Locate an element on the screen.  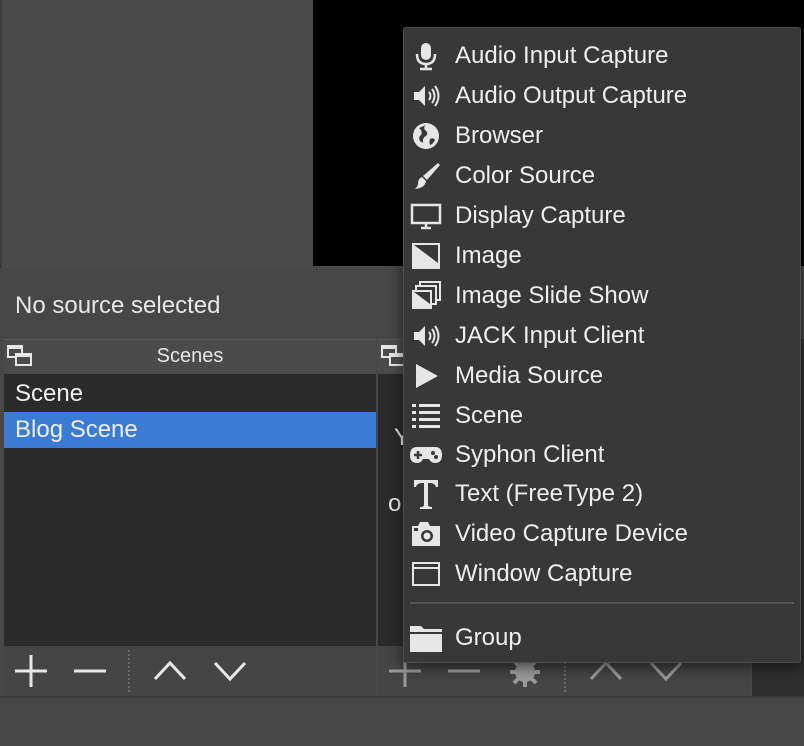
menu-item-display-capture: Display Capture is located at coordinates (602, 216).